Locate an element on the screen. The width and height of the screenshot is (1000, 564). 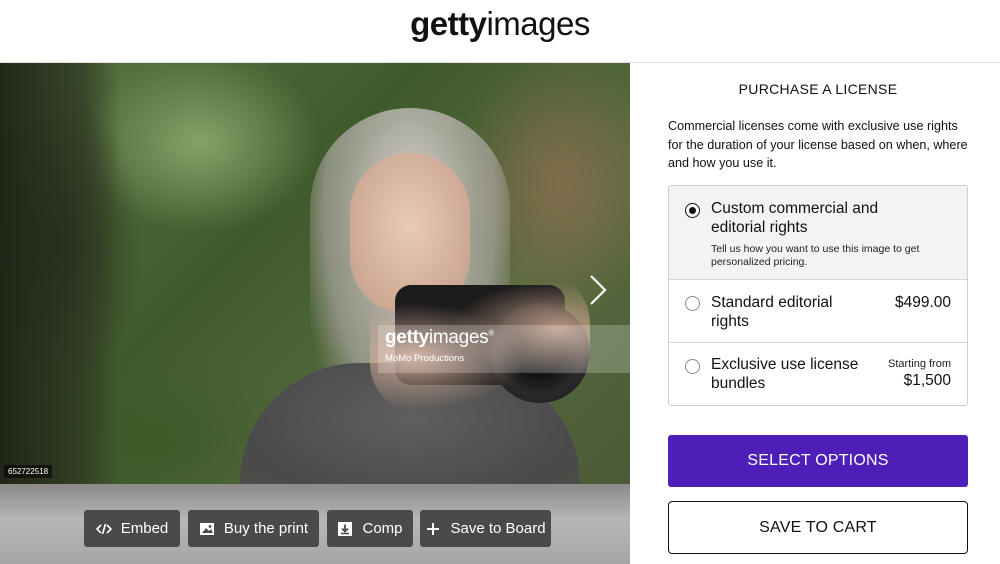
watermark-logo: gettyimages® is located at coordinates (439, 338).